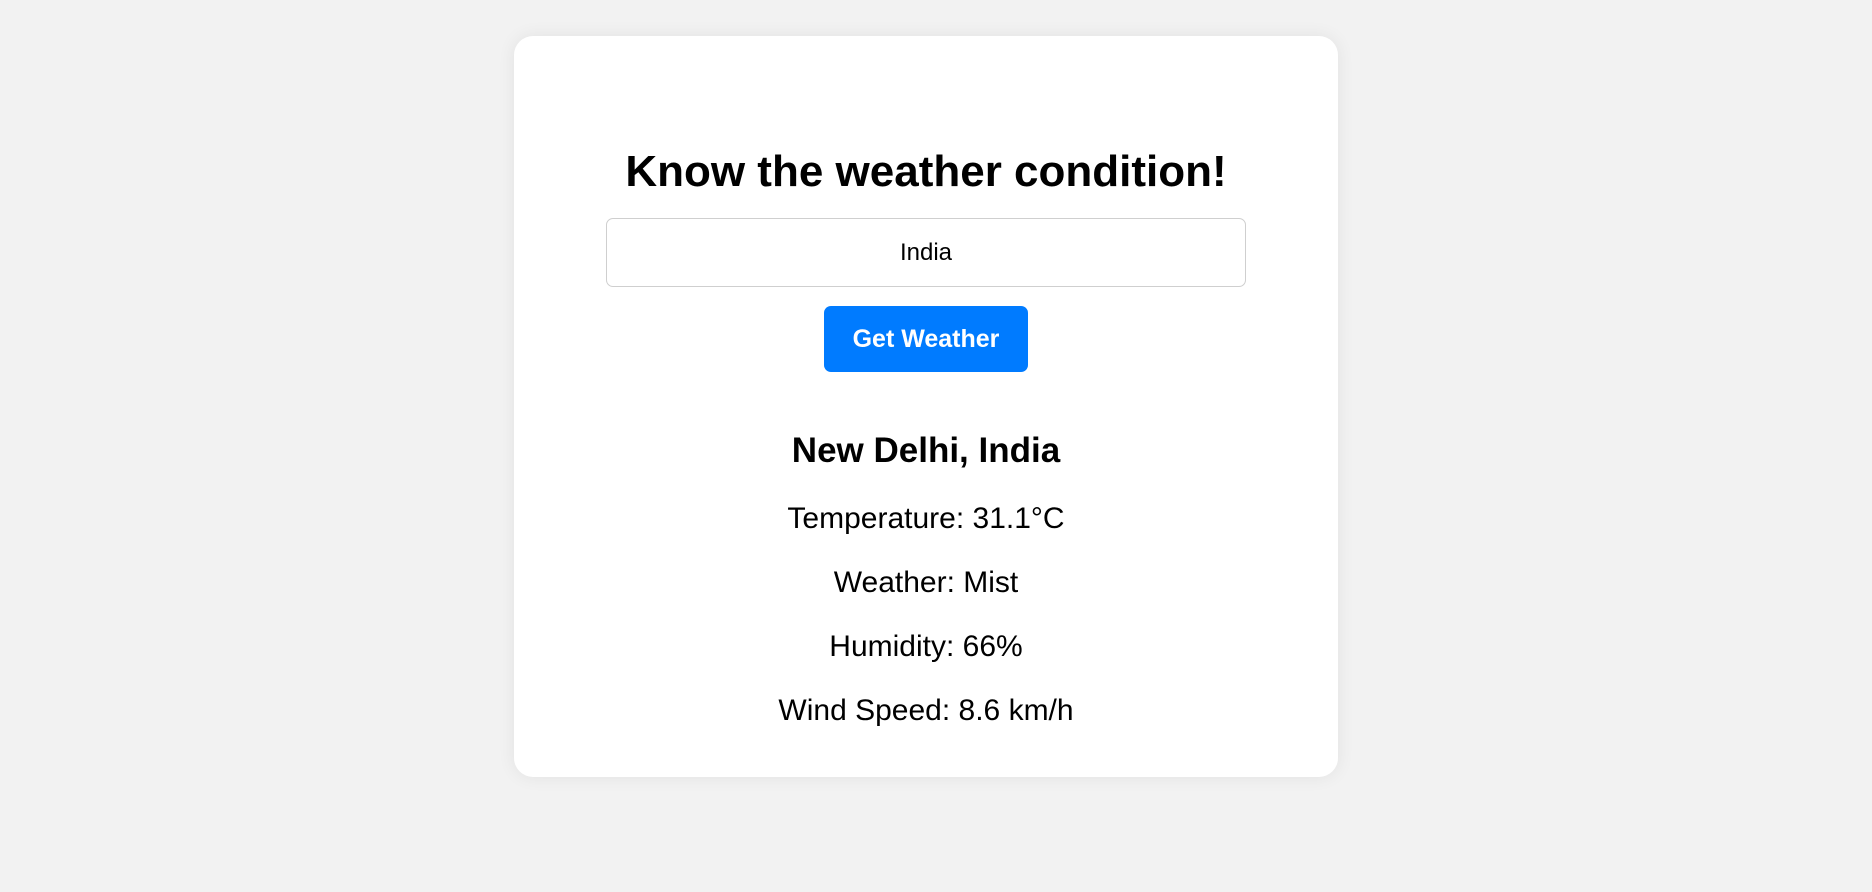 The image size is (1872, 892). I want to click on get-weather-button: Get Weather, so click(926, 339).